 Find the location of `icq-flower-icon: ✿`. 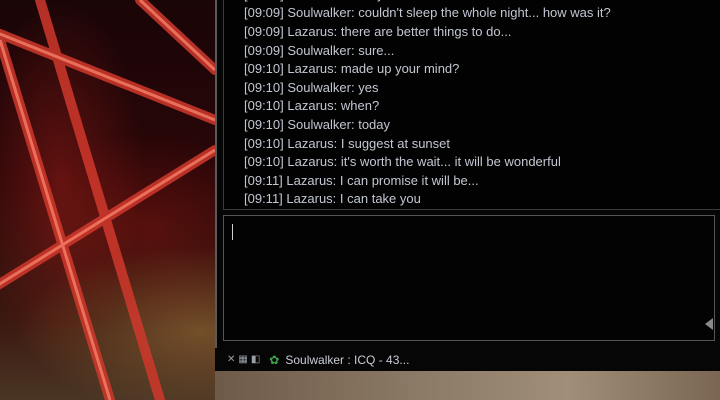

icq-flower-icon: ✿ is located at coordinates (274, 359).